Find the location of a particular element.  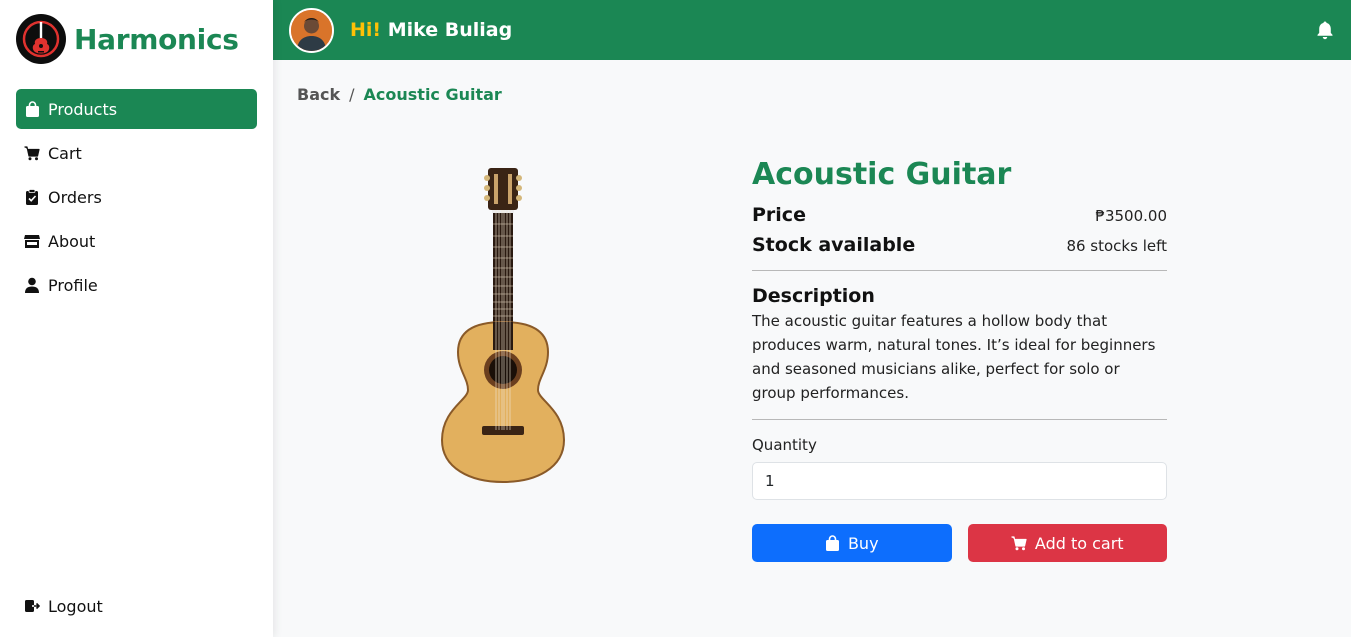

product-title: Acoustic Guitar is located at coordinates (882, 174).